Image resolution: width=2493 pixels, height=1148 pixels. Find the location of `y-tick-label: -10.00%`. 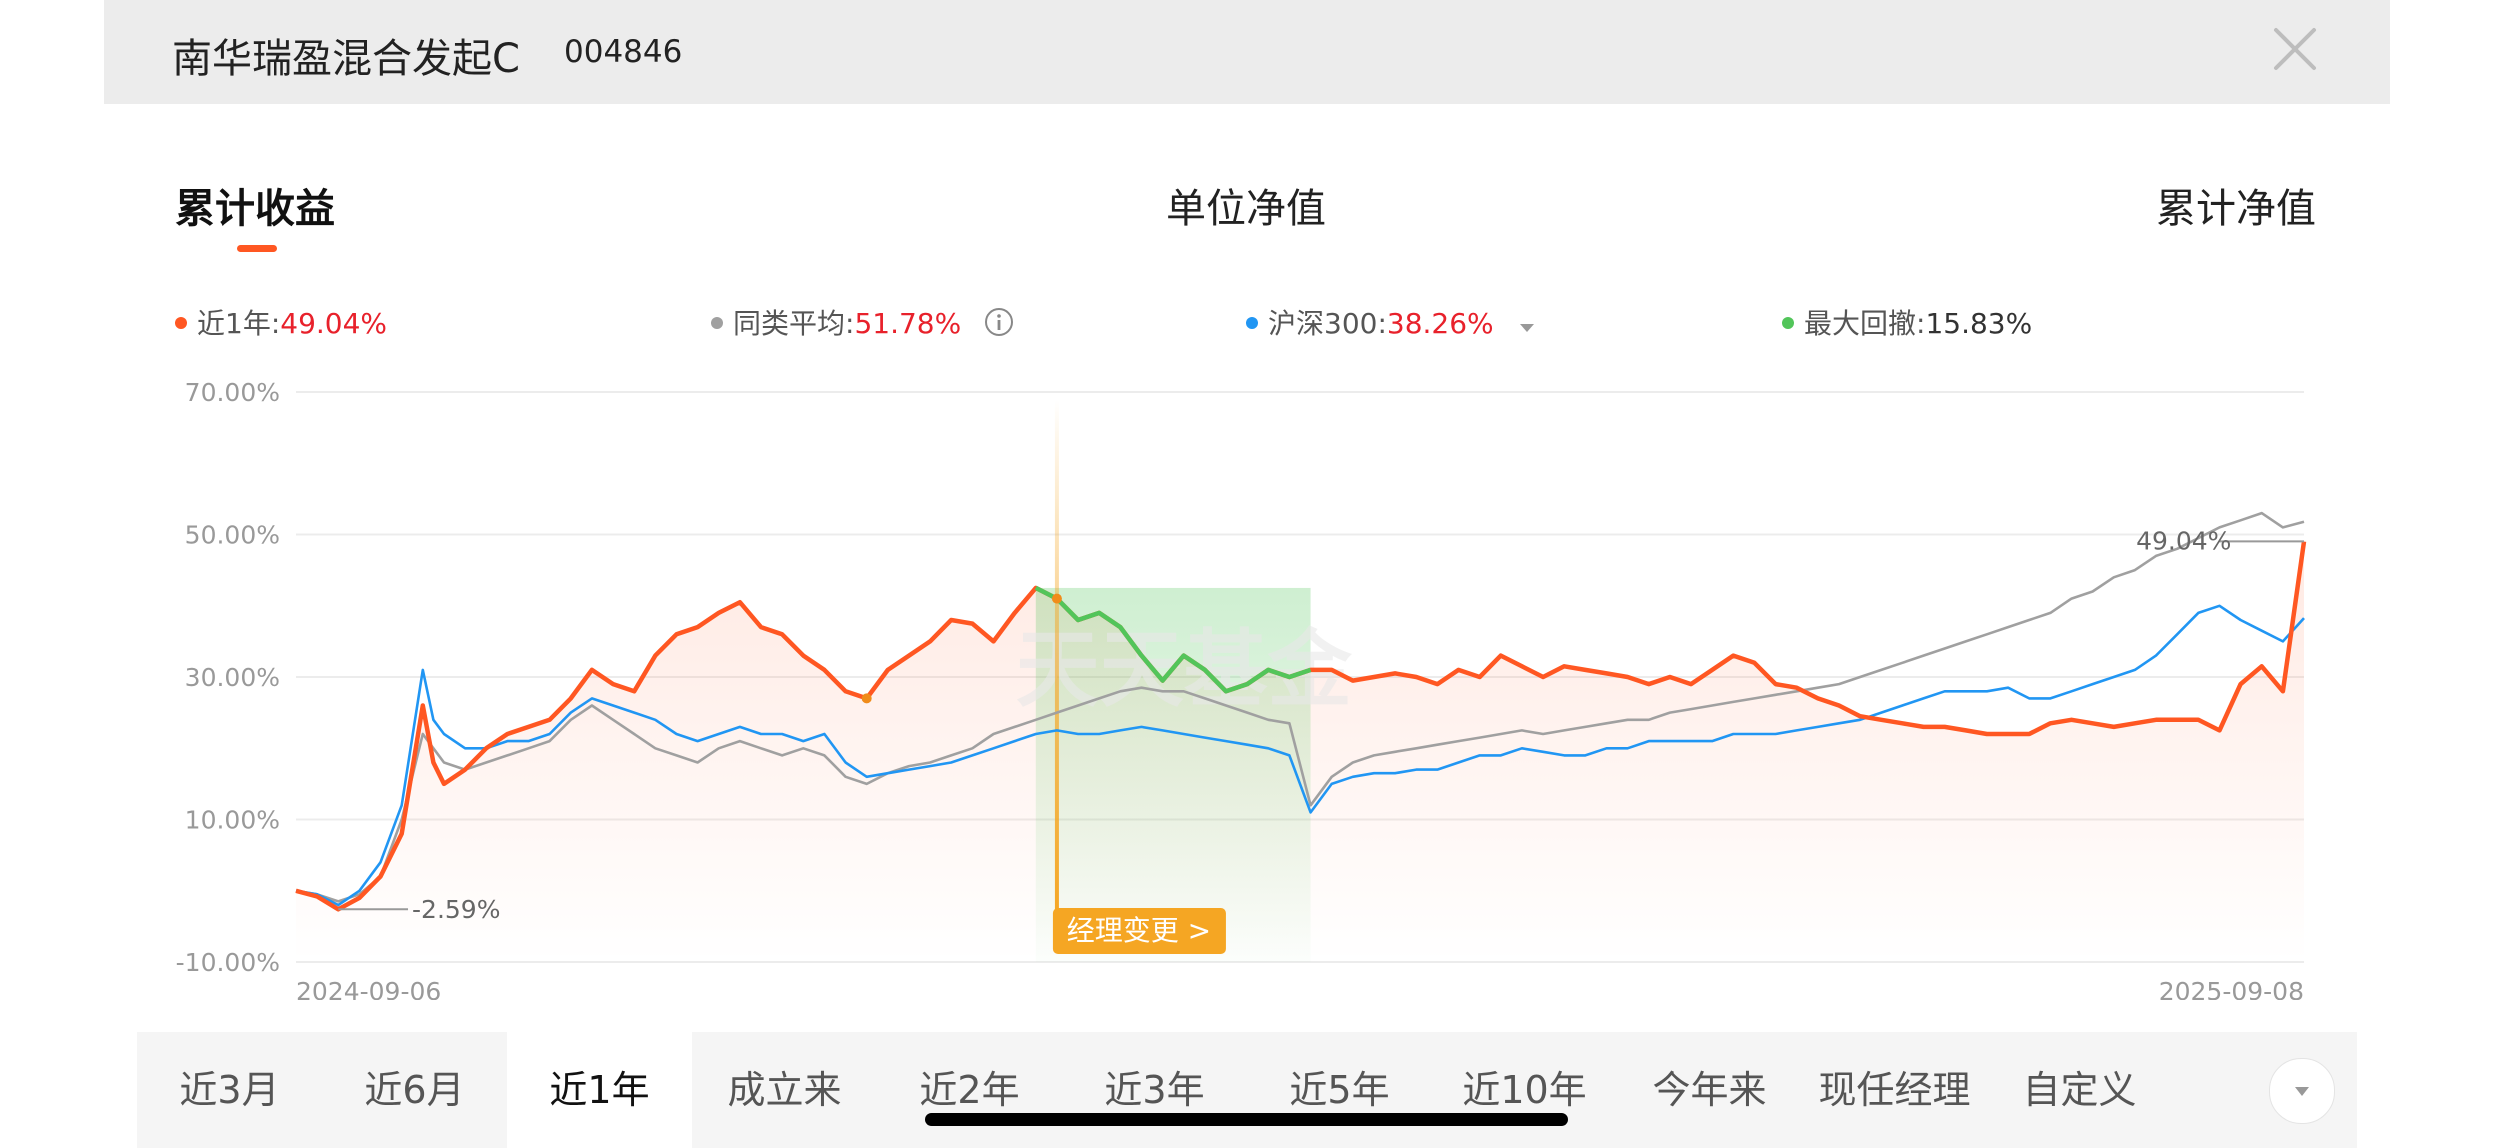

y-tick-label: -10.00% is located at coordinates (228, 962).